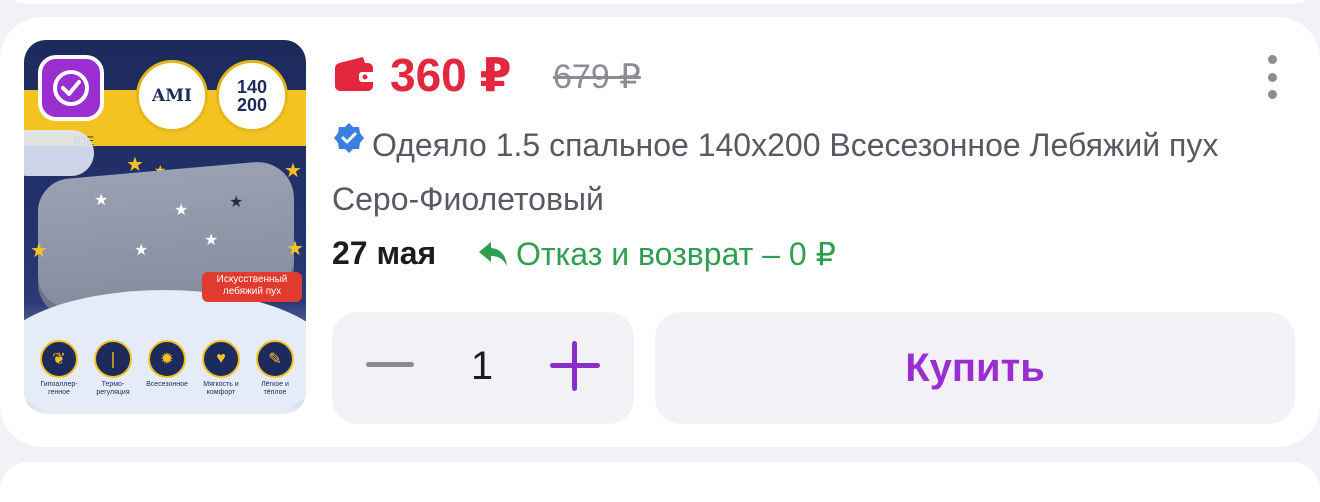  I want to click on next-card, so click(660, 482).